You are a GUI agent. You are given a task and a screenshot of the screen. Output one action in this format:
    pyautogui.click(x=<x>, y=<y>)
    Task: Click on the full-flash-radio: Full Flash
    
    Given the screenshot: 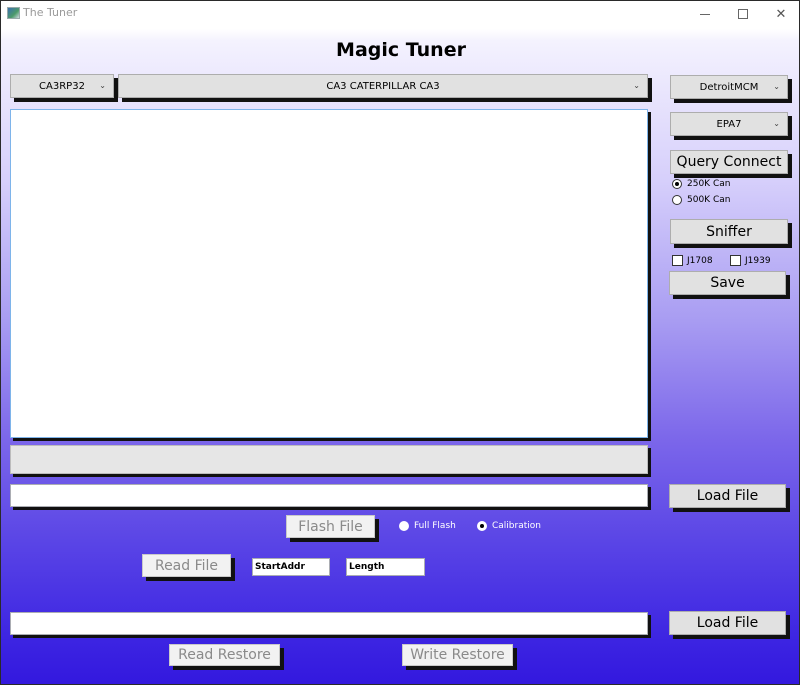 What is the action you would take?
    pyautogui.click(x=427, y=526)
    